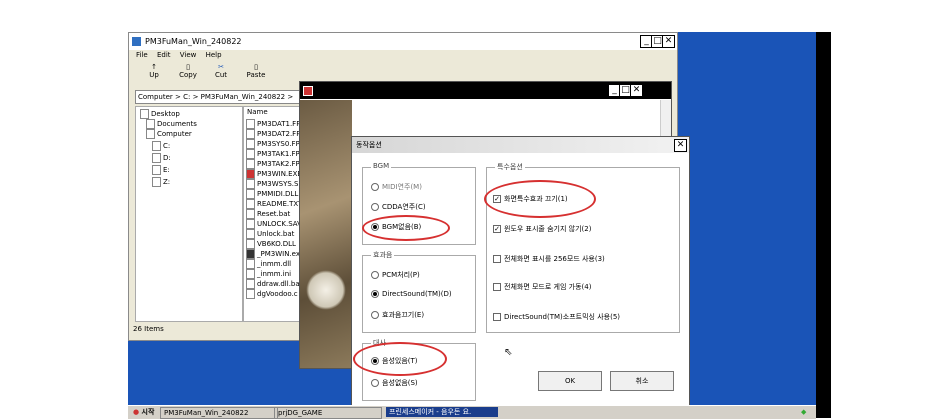 This screenshot has height=419, width=943. I want to click on voice-off-radio: 음성없음(S), so click(394, 383).